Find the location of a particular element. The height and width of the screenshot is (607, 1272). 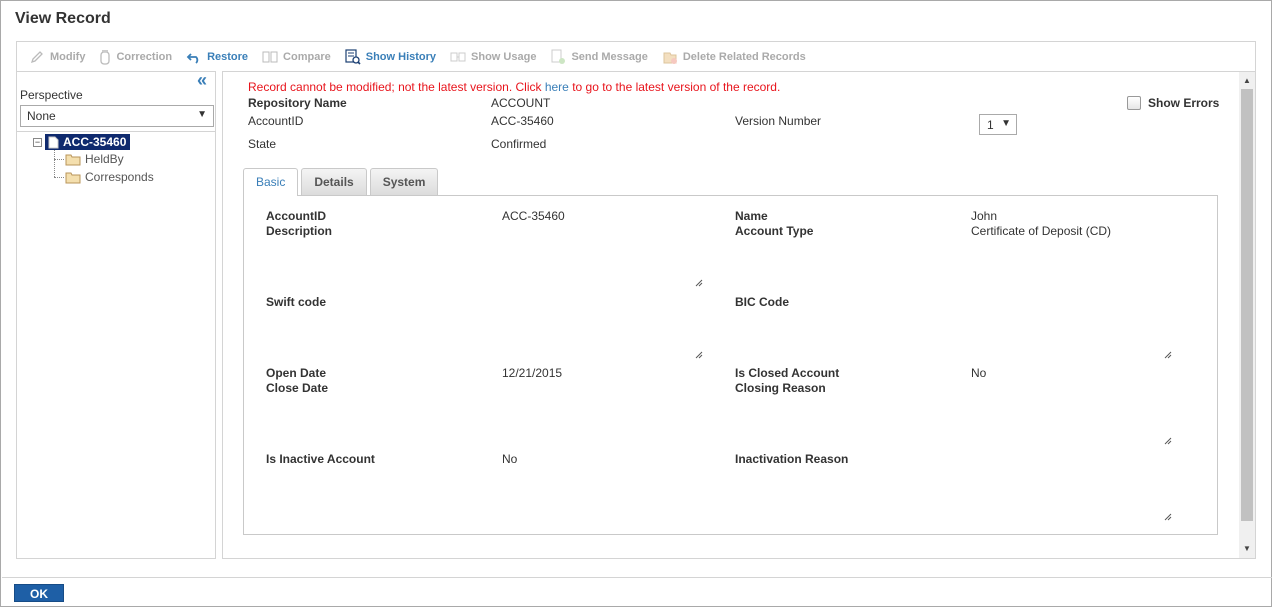

tree-node-selected: ACC-35460 is located at coordinates (88, 142).